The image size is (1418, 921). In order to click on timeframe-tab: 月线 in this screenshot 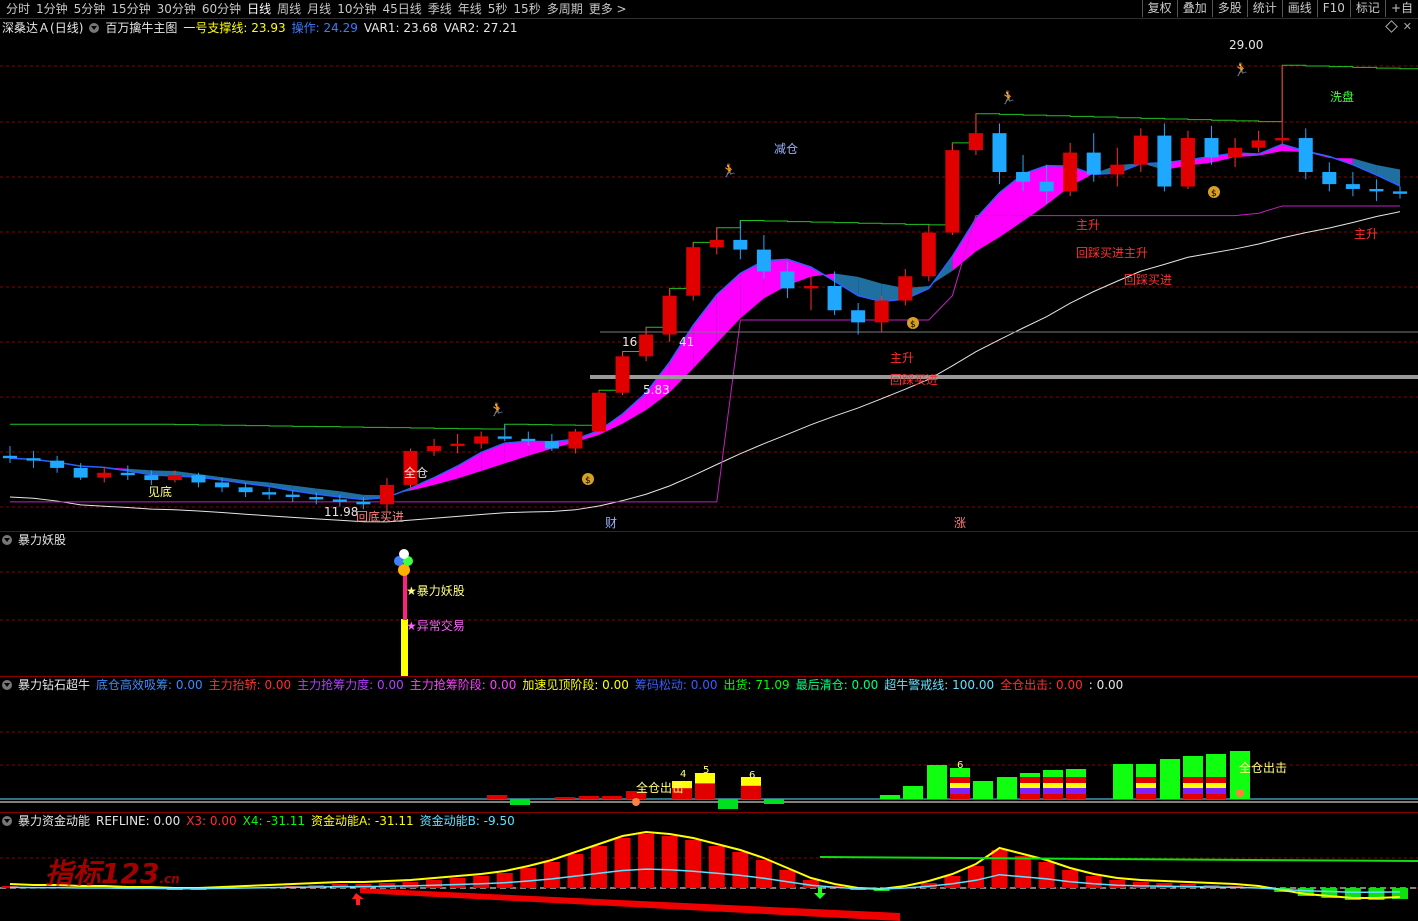, I will do `click(319, 9)`.